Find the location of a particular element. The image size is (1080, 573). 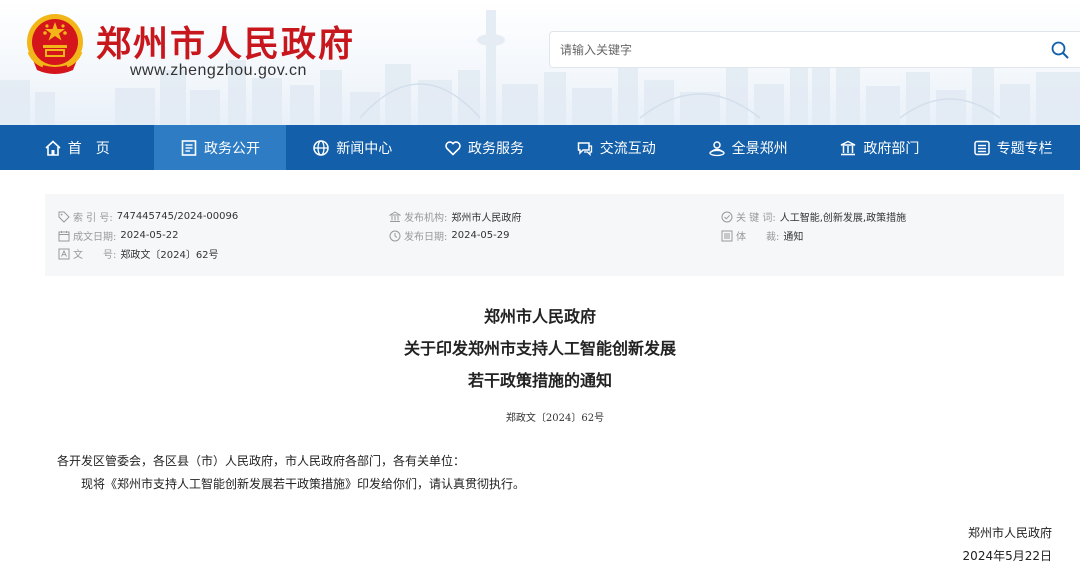

clock-icon is located at coordinates (395, 236).